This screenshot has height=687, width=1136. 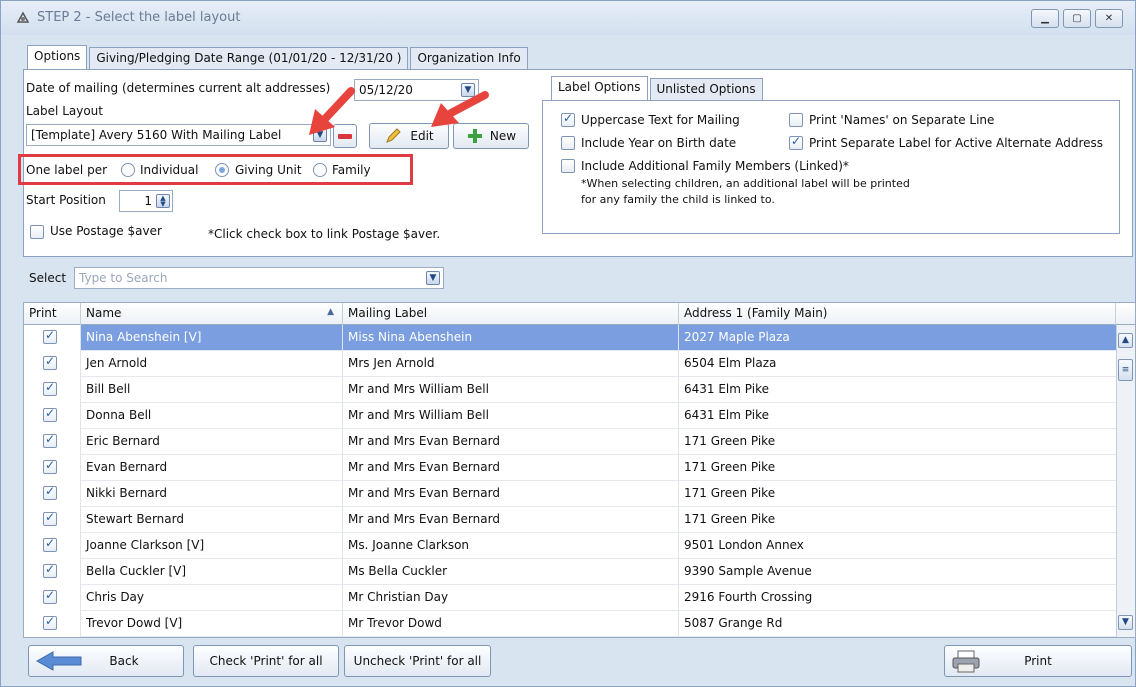 What do you see at coordinates (733, 623) in the screenshot?
I see `cell-address: 5087 Grange Rd` at bounding box center [733, 623].